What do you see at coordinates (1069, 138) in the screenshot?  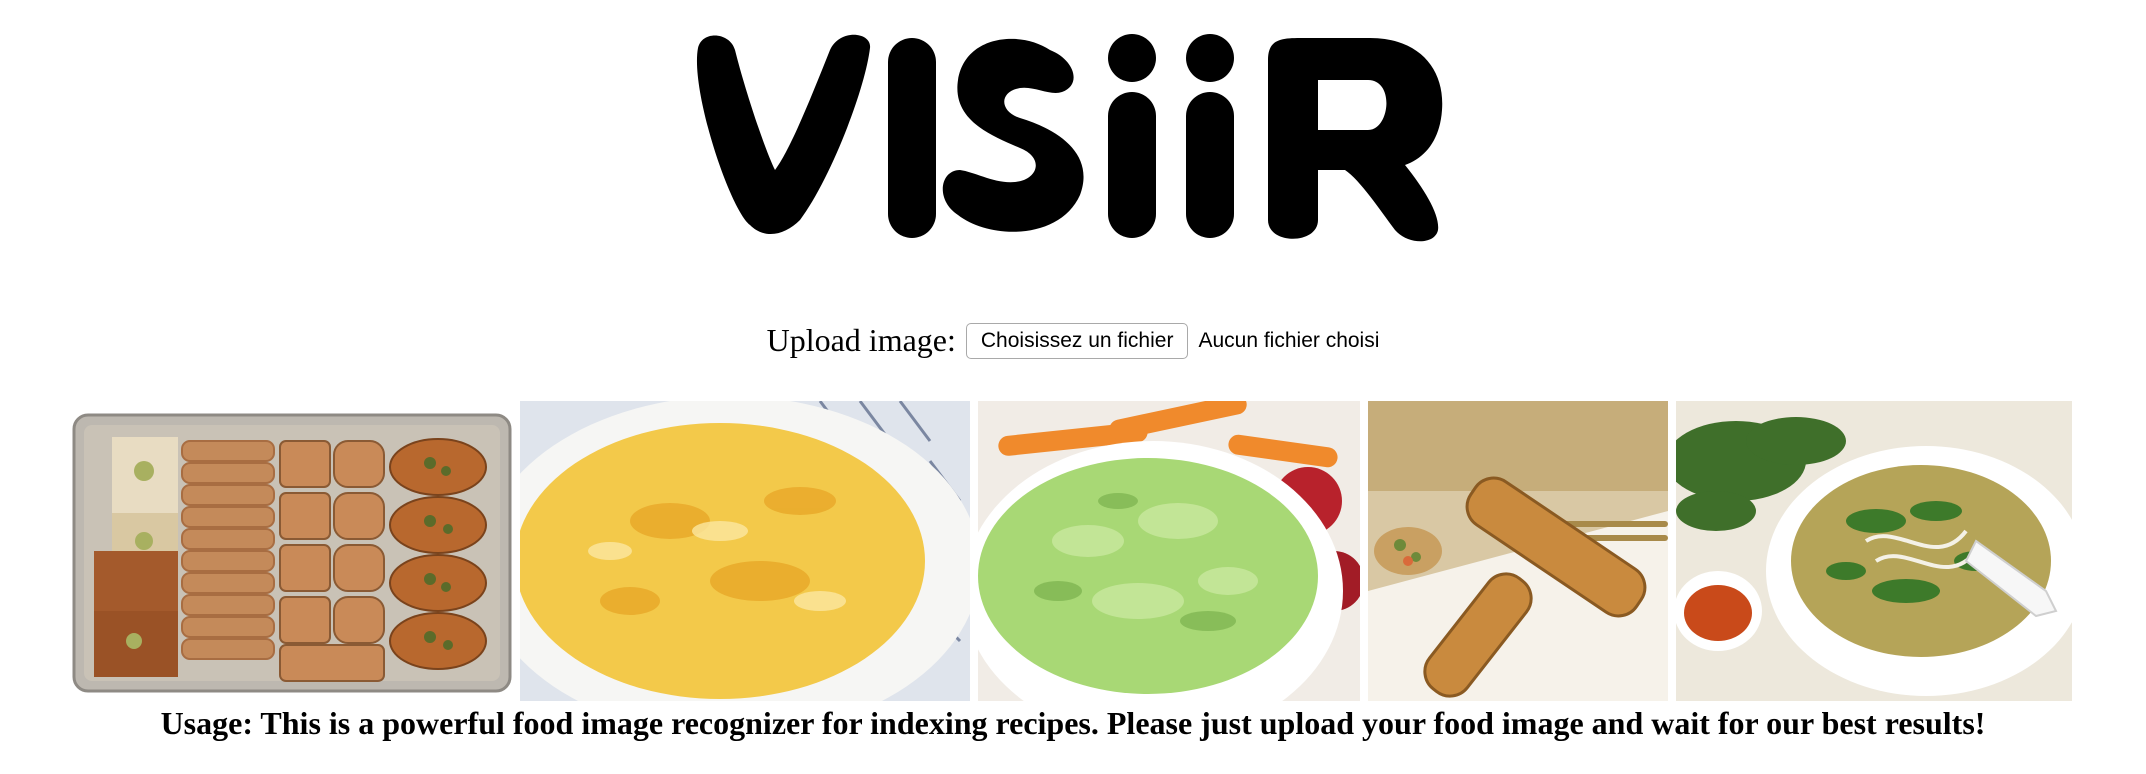 I see `visiir-logo` at bounding box center [1069, 138].